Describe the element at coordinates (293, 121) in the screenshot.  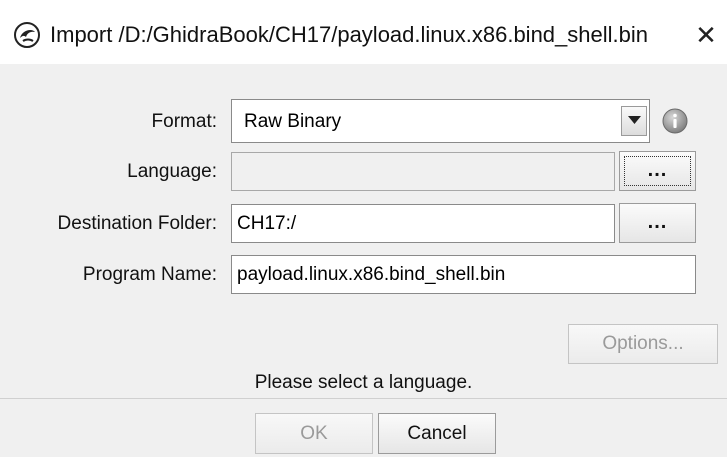
I see `format-value: Raw Binary` at that location.